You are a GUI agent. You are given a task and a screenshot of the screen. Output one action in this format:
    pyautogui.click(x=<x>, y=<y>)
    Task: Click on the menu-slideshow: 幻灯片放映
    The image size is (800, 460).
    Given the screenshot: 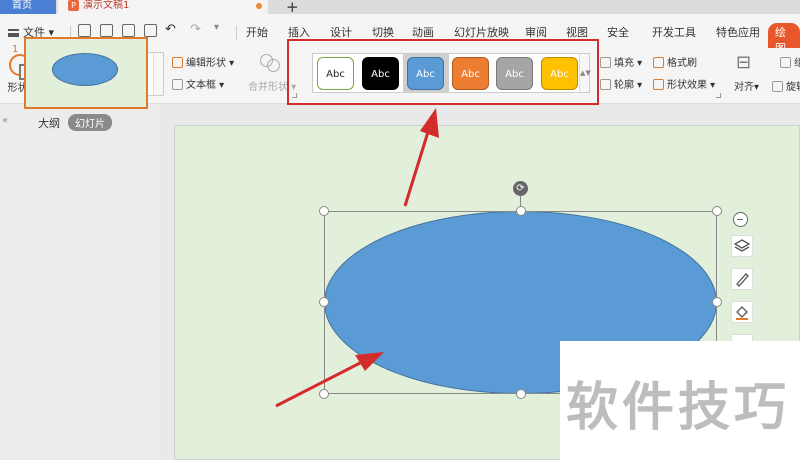 What is the action you would take?
    pyautogui.click(x=481, y=32)
    